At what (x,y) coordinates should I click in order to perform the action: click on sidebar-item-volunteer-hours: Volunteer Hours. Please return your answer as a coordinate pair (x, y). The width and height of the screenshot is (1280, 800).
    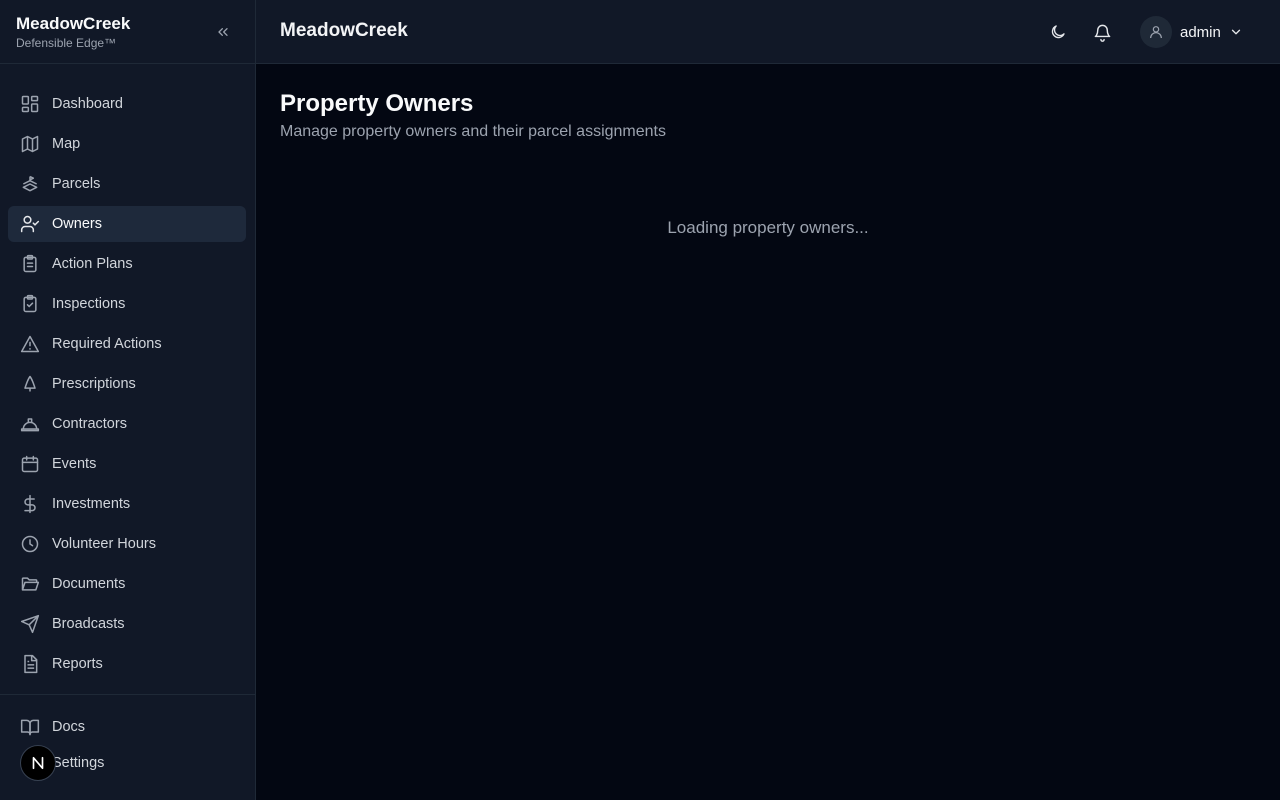
    Looking at the image, I should click on (127, 544).